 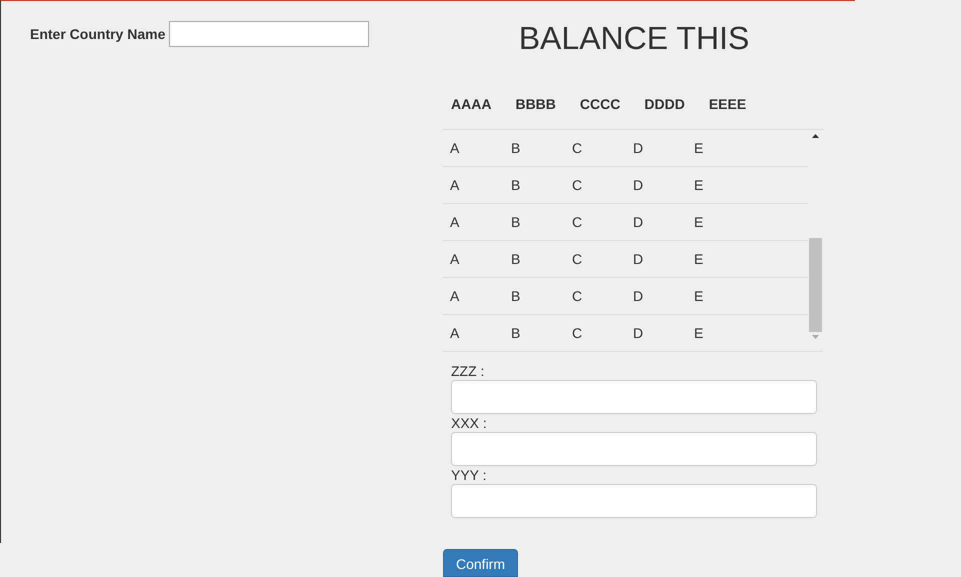 What do you see at coordinates (469, 423) in the screenshot?
I see `field-label: XXX :` at bounding box center [469, 423].